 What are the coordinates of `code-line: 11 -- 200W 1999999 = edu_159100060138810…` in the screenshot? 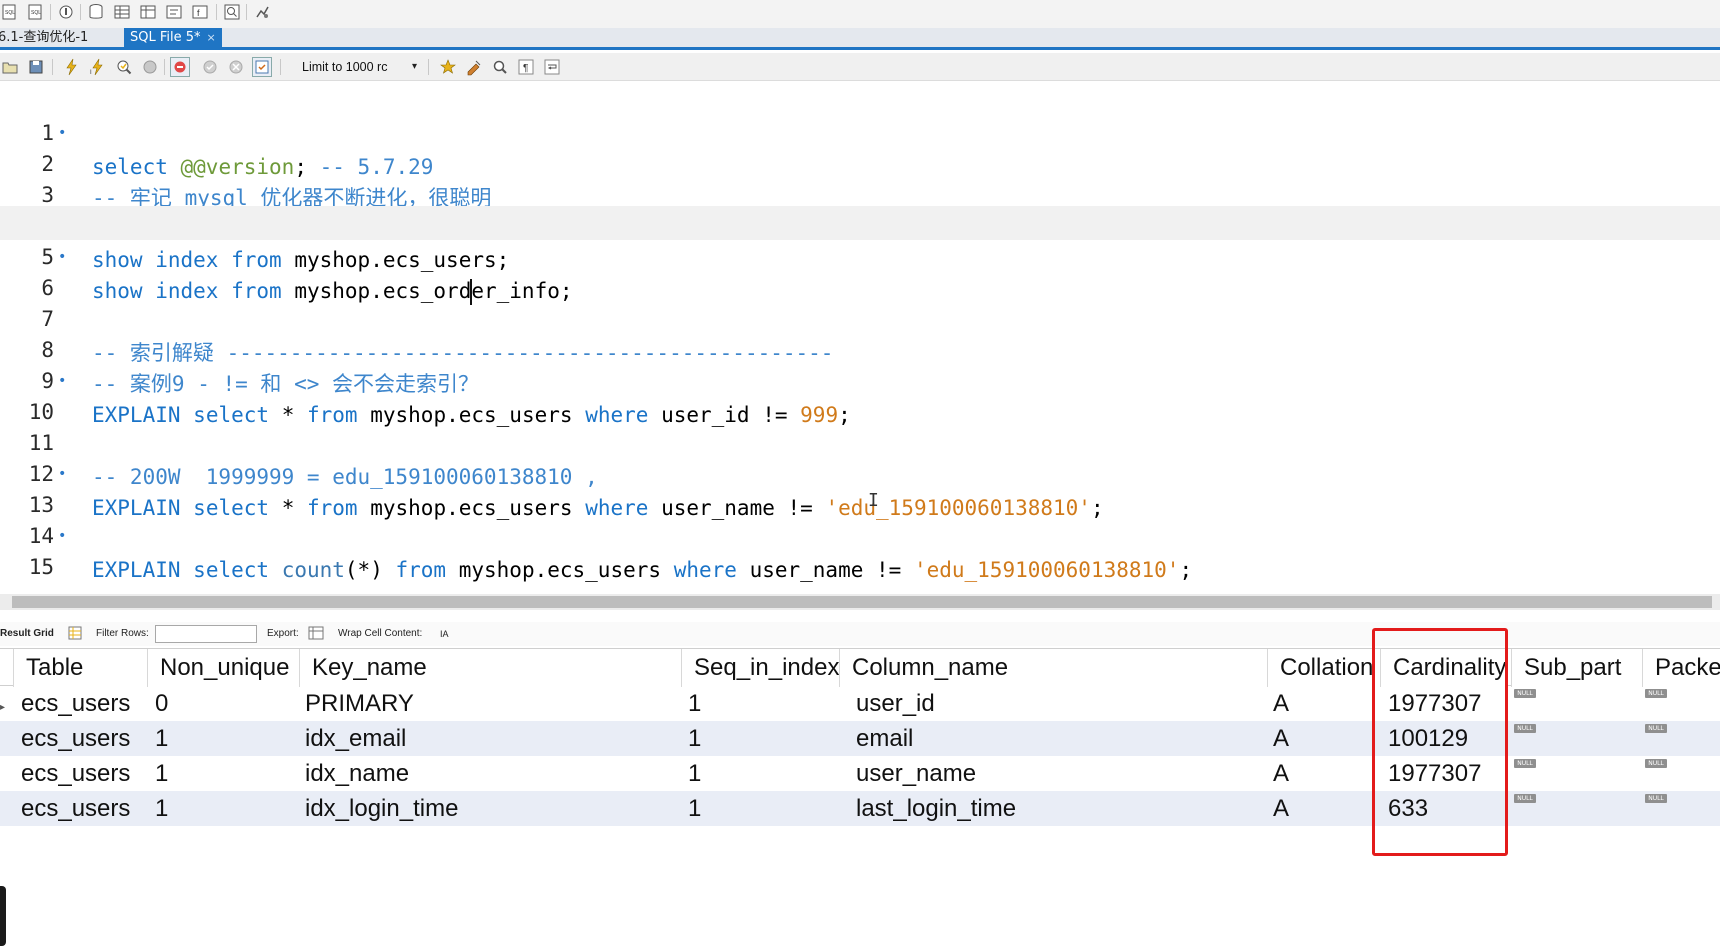 It's located at (860, 440).